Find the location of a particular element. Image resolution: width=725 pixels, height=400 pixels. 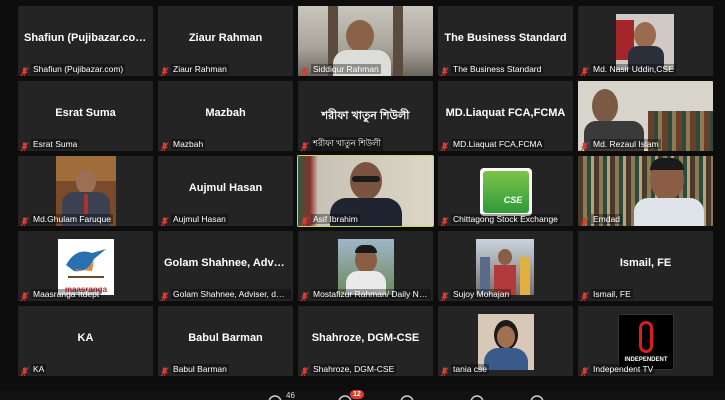

participant-display-name: Shahroze, DGM-CSE is located at coordinates (365, 338).